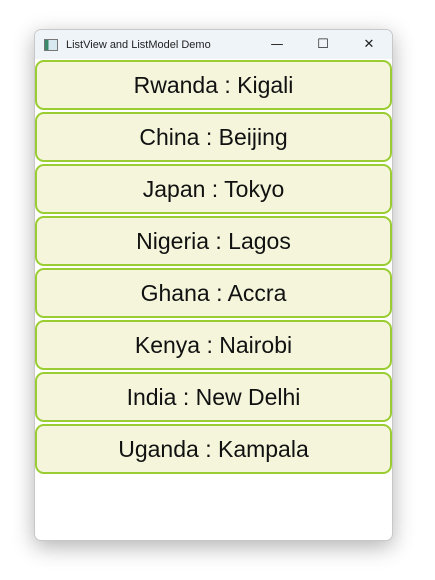 The height and width of the screenshot is (580, 435). Describe the element at coordinates (213, 241) in the screenshot. I see `list-item: Nigeria : Lagos` at that location.